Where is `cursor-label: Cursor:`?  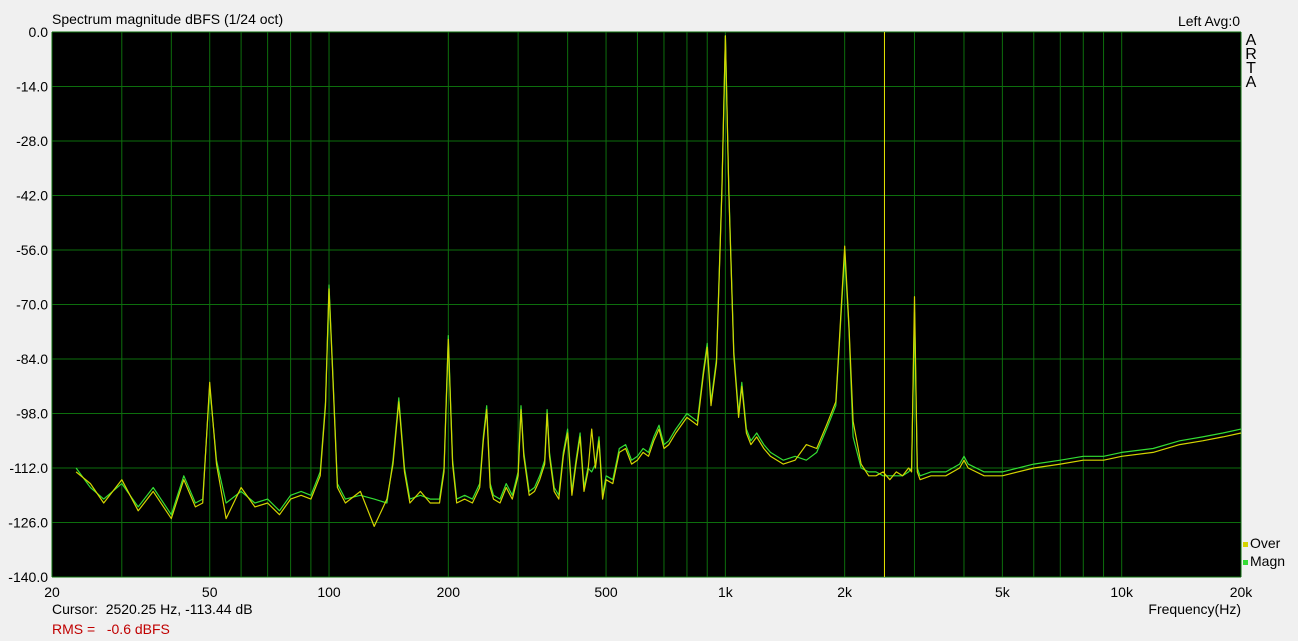 cursor-label: Cursor: is located at coordinates (75, 609).